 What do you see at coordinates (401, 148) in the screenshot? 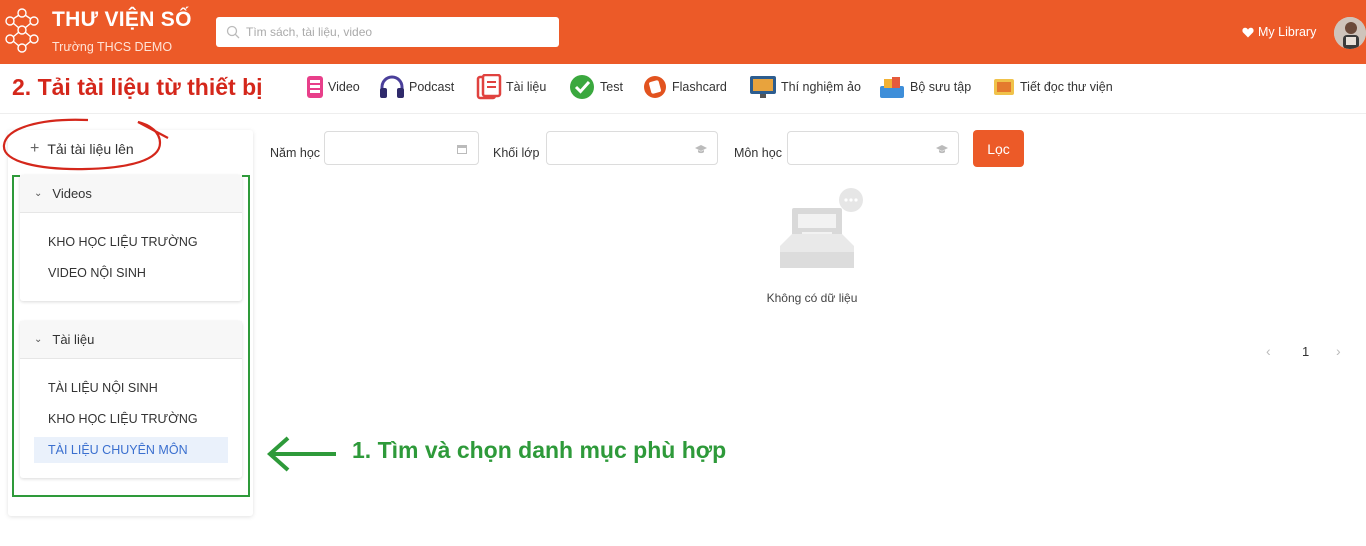
I see `year-select` at bounding box center [401, 148].